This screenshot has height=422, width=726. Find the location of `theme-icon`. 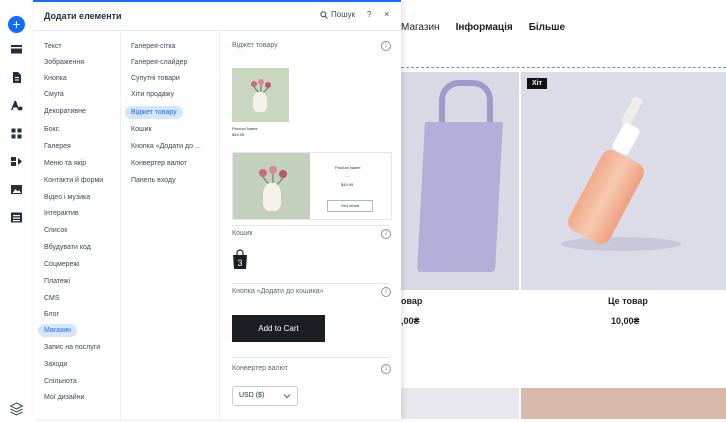

theme-icon is located at coordinates (16, 105).